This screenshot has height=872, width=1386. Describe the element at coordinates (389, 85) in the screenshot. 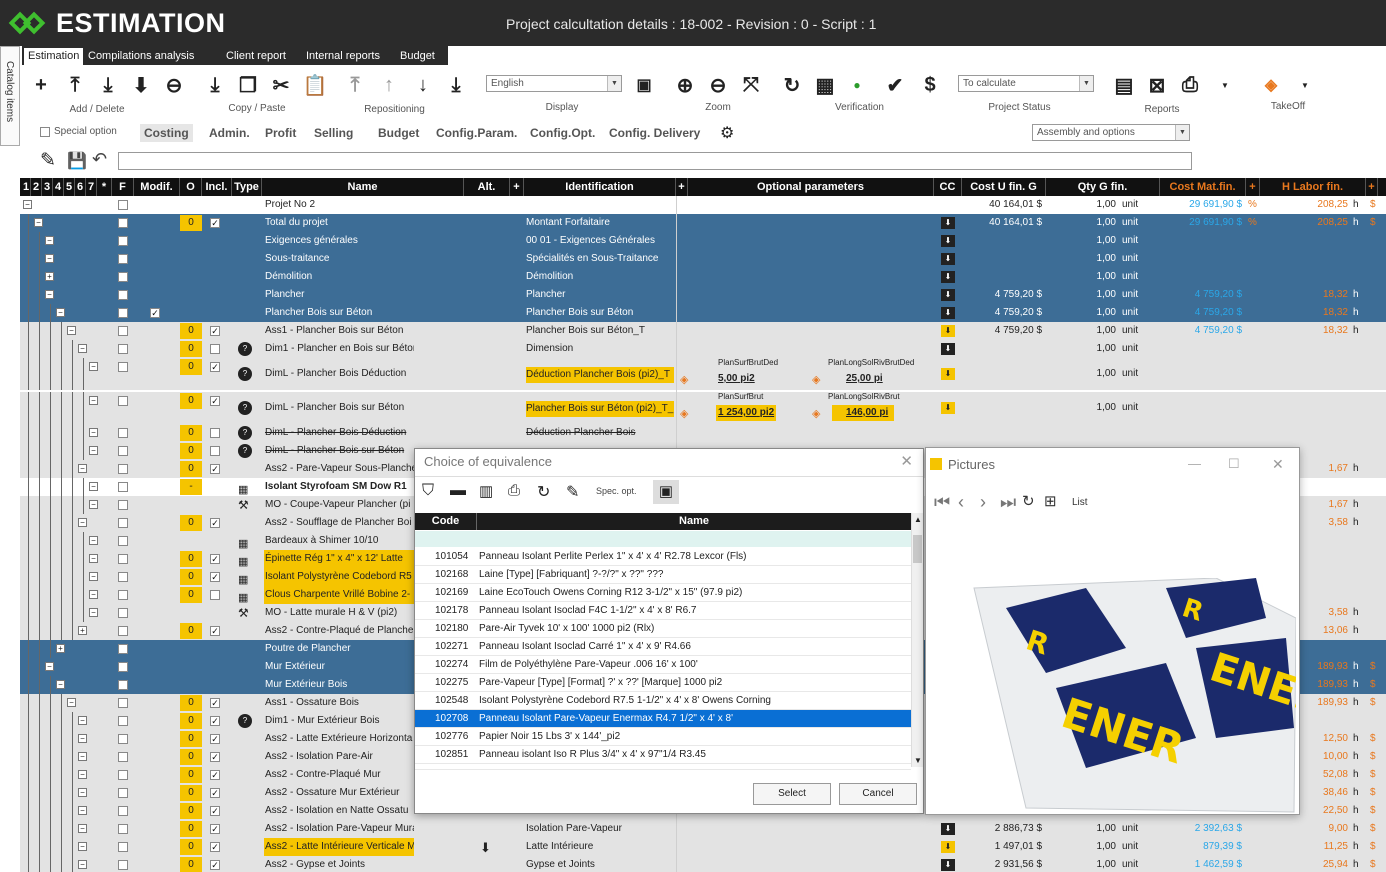

I see `move-up-icon: ↑` at that location.